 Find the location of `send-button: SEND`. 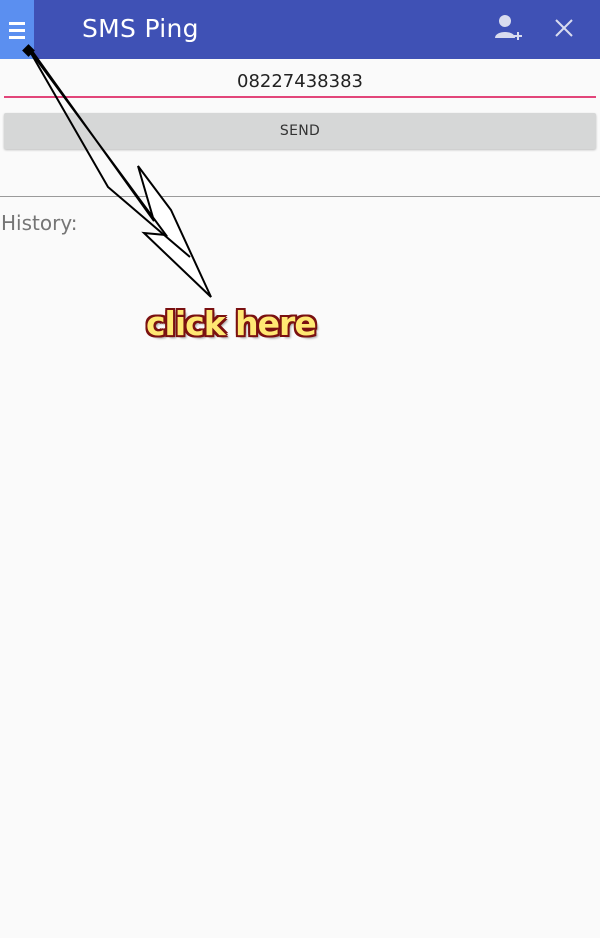

send-button: SEND is located at coordinates (300, 131).